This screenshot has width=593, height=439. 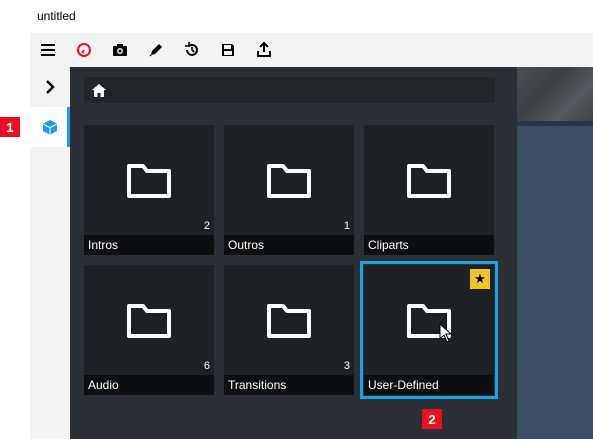 I want to click on item-count: 2, so click(x=206, y=226).